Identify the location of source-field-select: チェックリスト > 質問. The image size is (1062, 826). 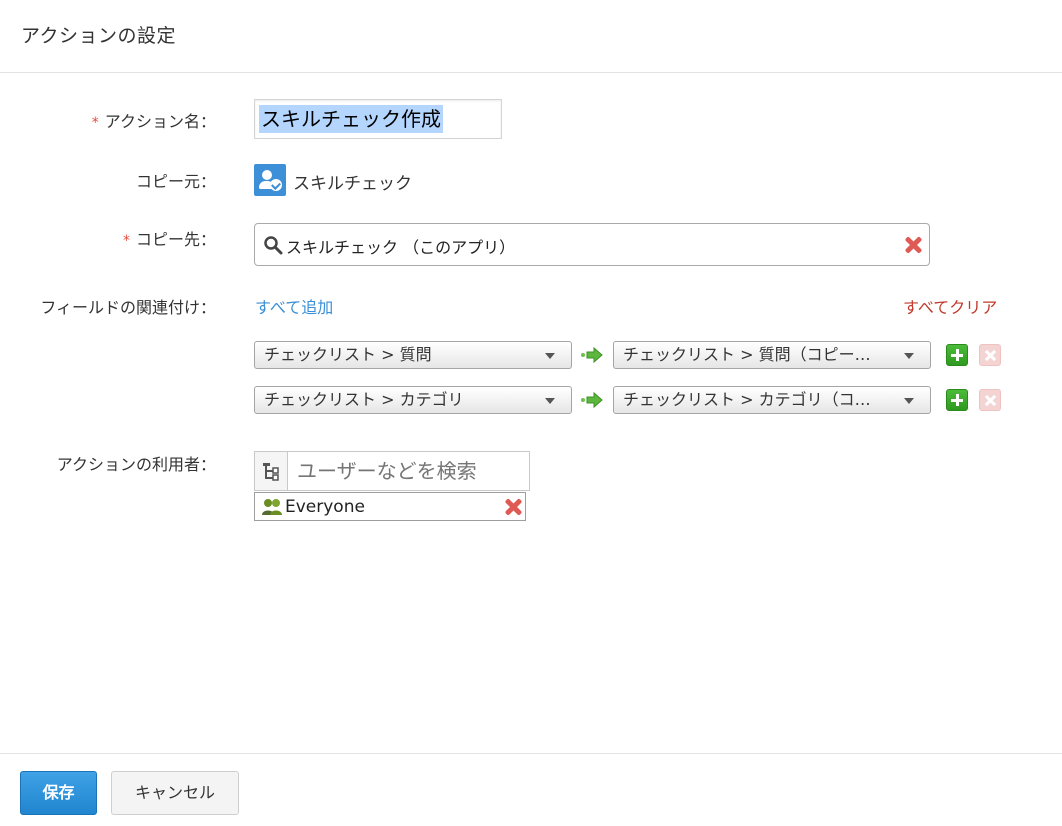
(413, 355).